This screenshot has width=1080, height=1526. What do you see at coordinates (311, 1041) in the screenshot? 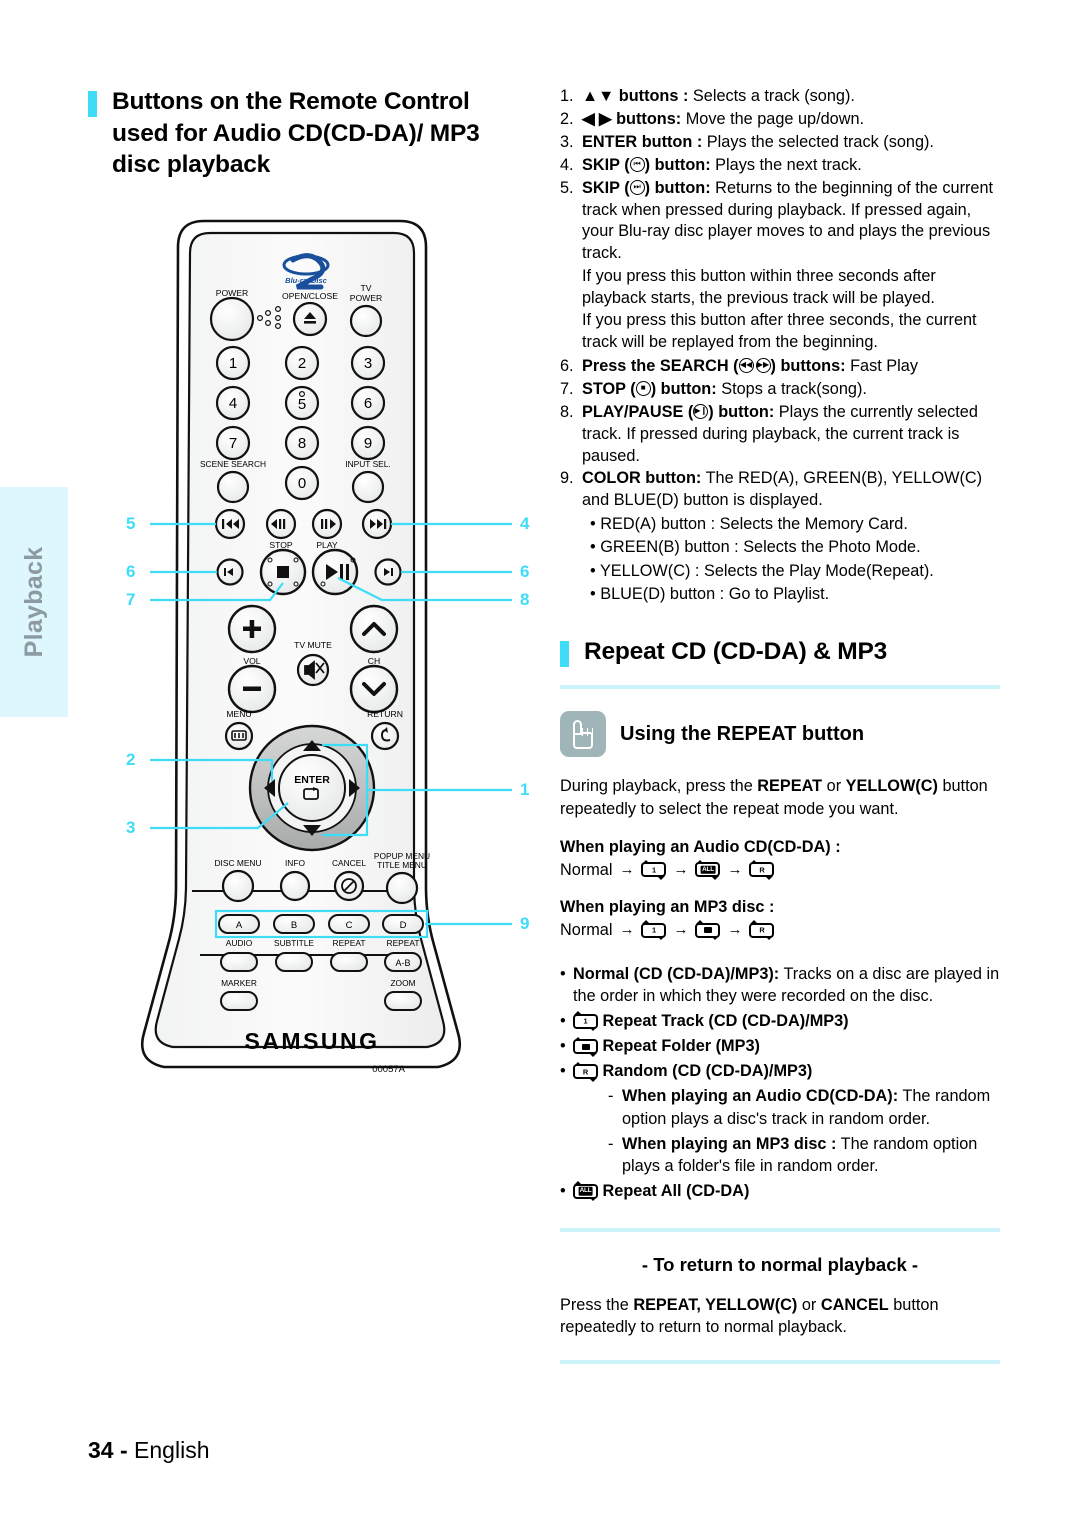
I see `svg-text: SAMSUNG` at bounding box center [311, 1041].